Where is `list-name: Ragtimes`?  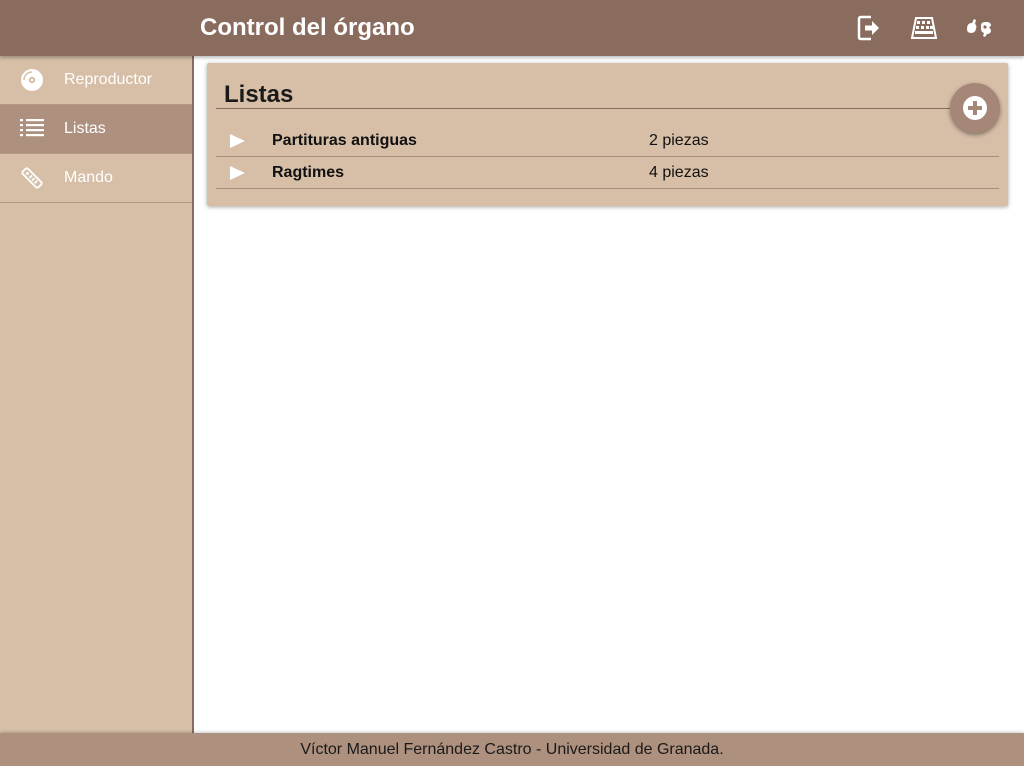 list-name: Ragtimes is located at coordinates (308, 172).